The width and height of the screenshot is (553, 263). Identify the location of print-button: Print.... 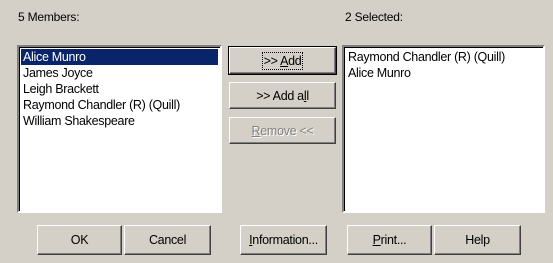
(389, 240).